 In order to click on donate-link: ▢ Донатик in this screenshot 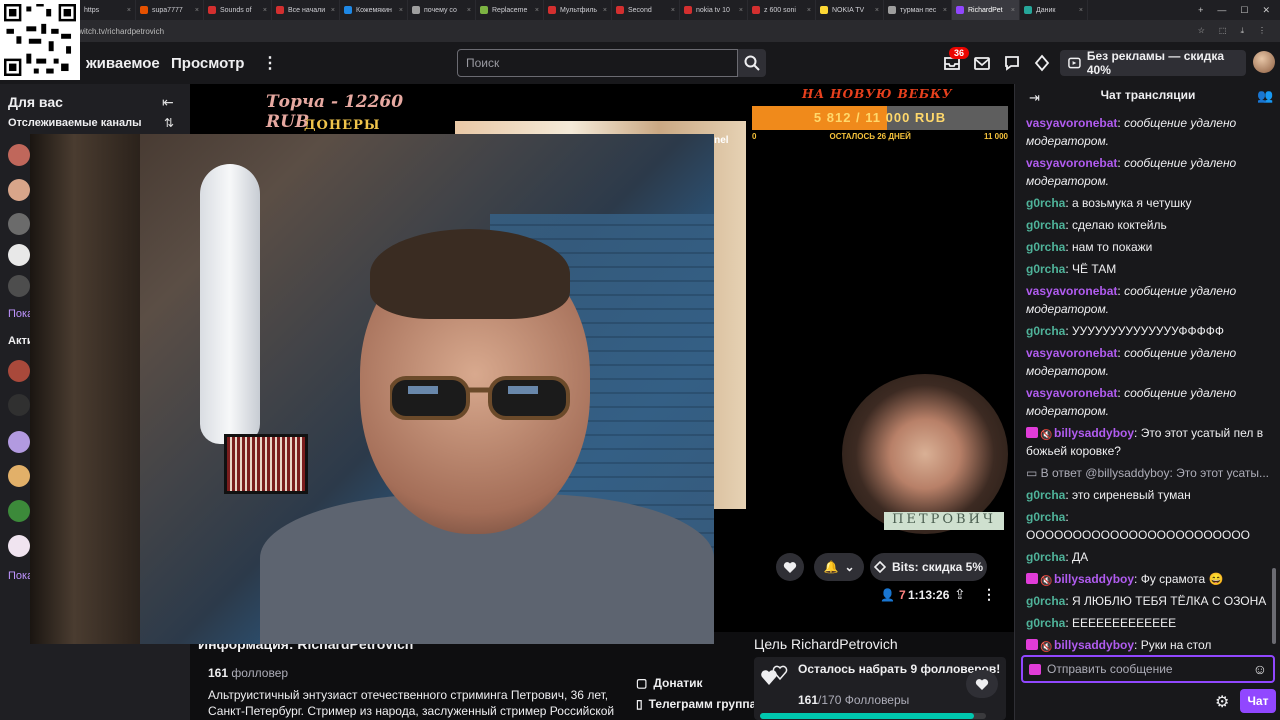, I will do `click(669, 683)`.